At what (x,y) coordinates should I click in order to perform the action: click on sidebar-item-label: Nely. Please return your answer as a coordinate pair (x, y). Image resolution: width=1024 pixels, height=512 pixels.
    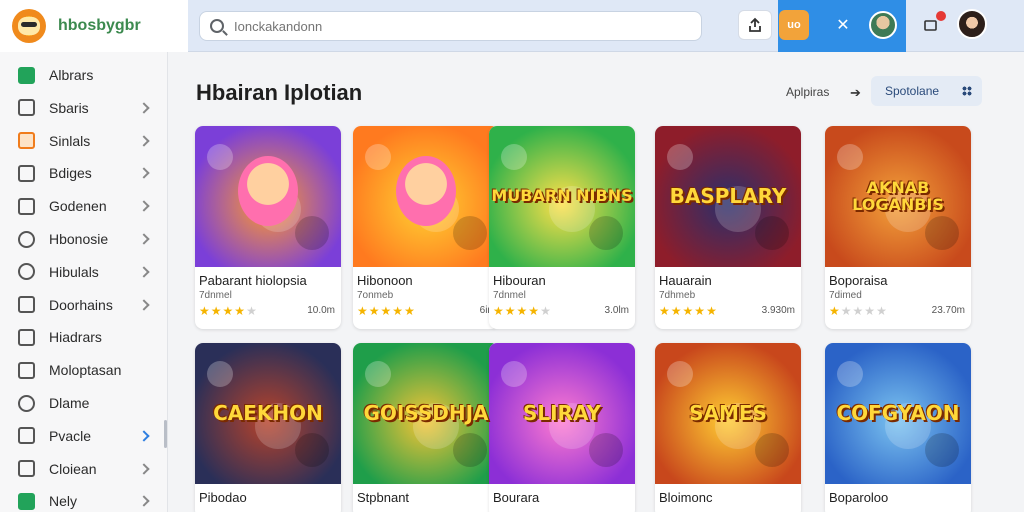
    Looking at the image, I should click on (63, 501).